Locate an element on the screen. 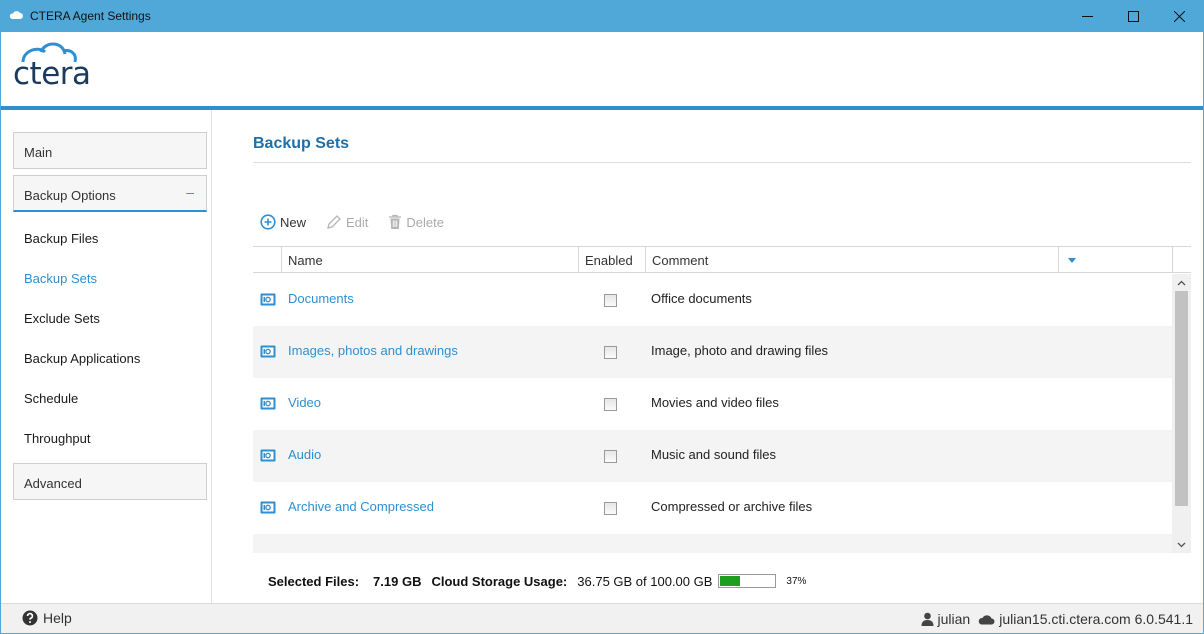 The image size is (1204, 634). table-header: Name Enabled Comment is located at coordinates (722, 260).